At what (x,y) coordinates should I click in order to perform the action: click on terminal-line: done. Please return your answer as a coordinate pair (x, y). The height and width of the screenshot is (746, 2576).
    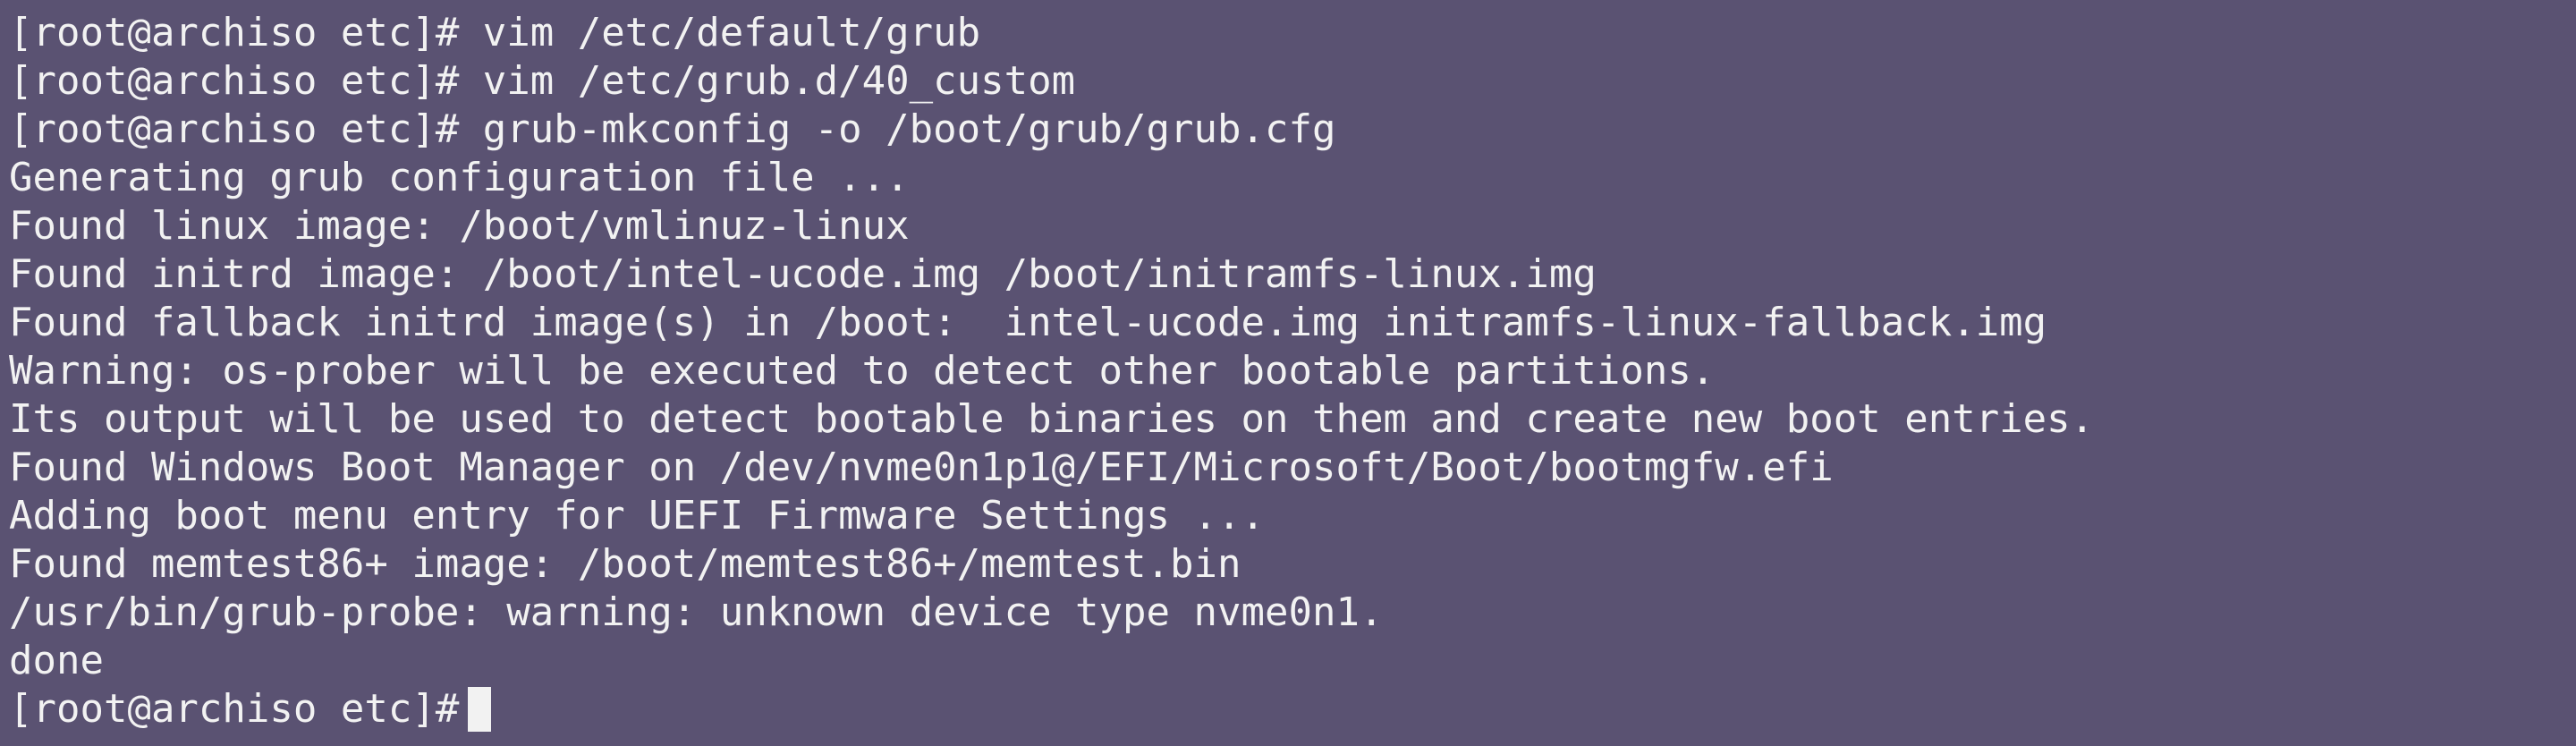
    Looking at the image, I should click on (56, 660).